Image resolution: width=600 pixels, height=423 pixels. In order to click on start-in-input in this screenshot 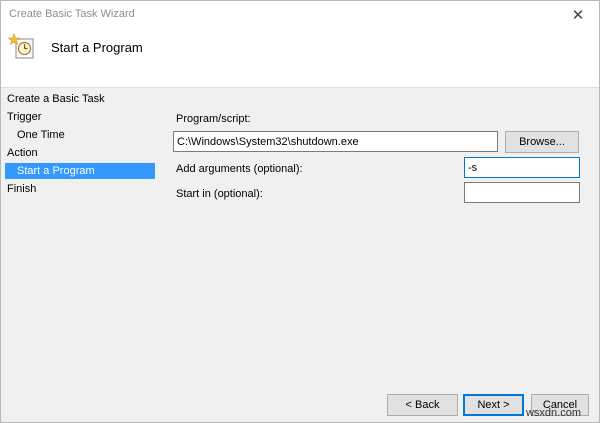, I will do `click(522, 192)`.